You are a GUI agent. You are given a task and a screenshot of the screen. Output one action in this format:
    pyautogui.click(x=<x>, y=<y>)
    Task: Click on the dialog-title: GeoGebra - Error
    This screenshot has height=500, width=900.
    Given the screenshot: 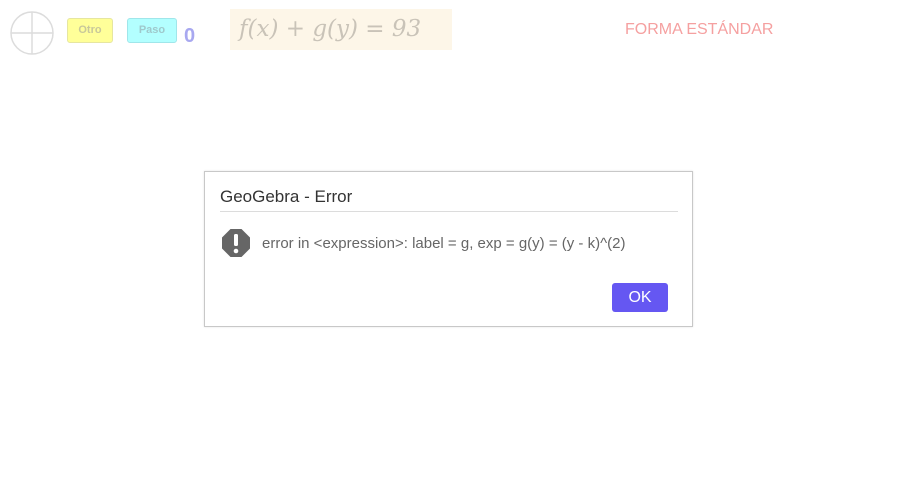 What is the action you would take?
    pyautogui.click(x=286, y=196)
    